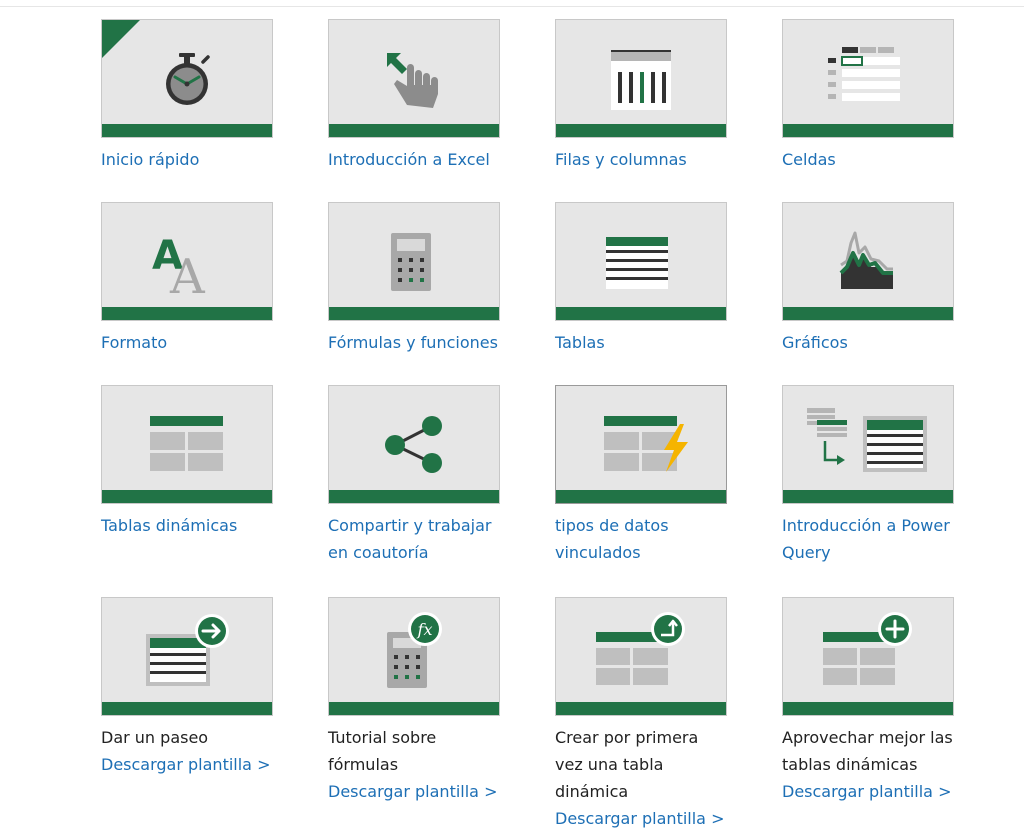 This screenshot has width=1024, height=832. Describe the element at coordinates (641, 159) in the screenshot. I see `tile-label: Filas y columnas` at that location.